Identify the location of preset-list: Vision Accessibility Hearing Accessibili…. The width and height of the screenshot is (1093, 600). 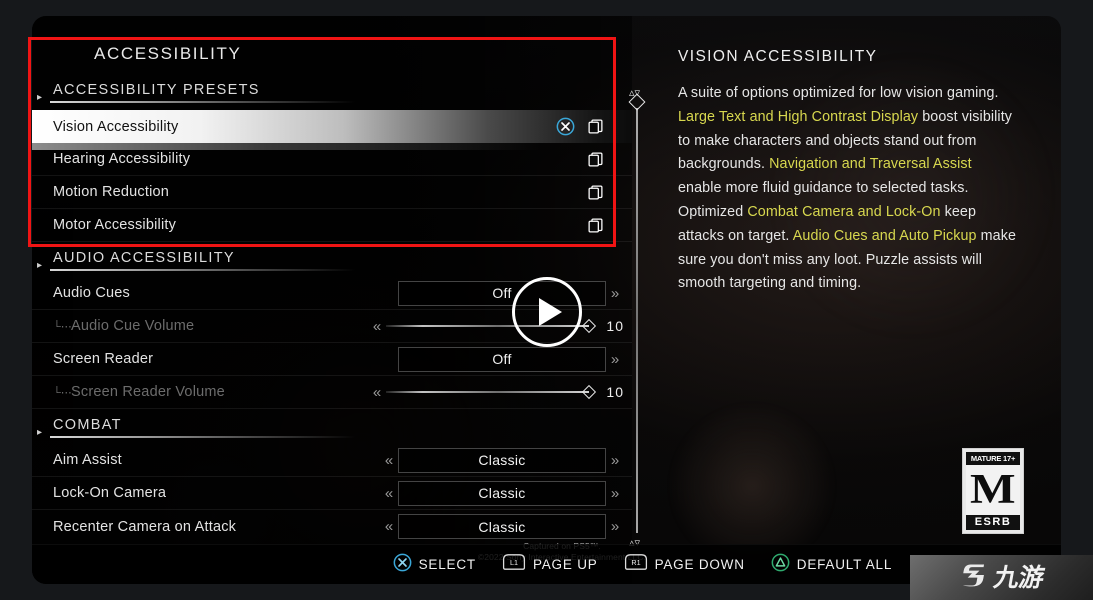
(332, 176).